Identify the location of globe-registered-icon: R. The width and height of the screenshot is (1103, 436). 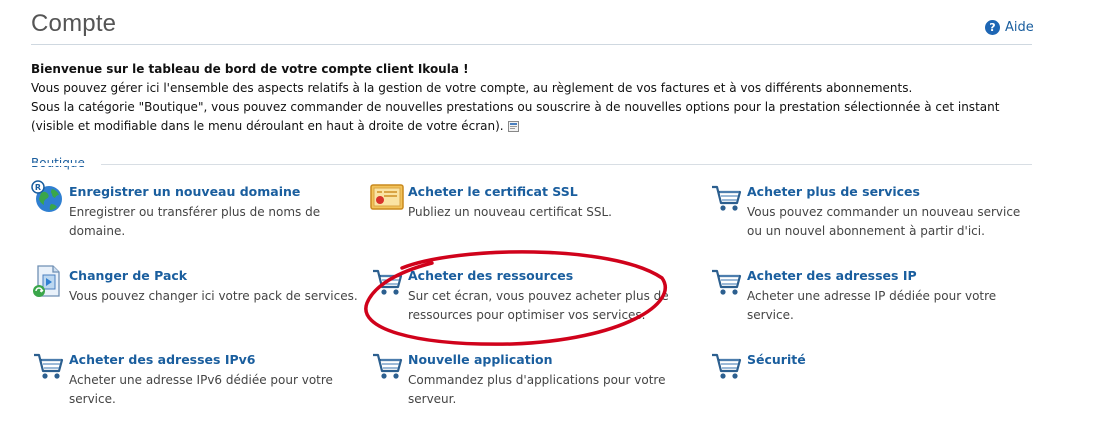
(46, 196).